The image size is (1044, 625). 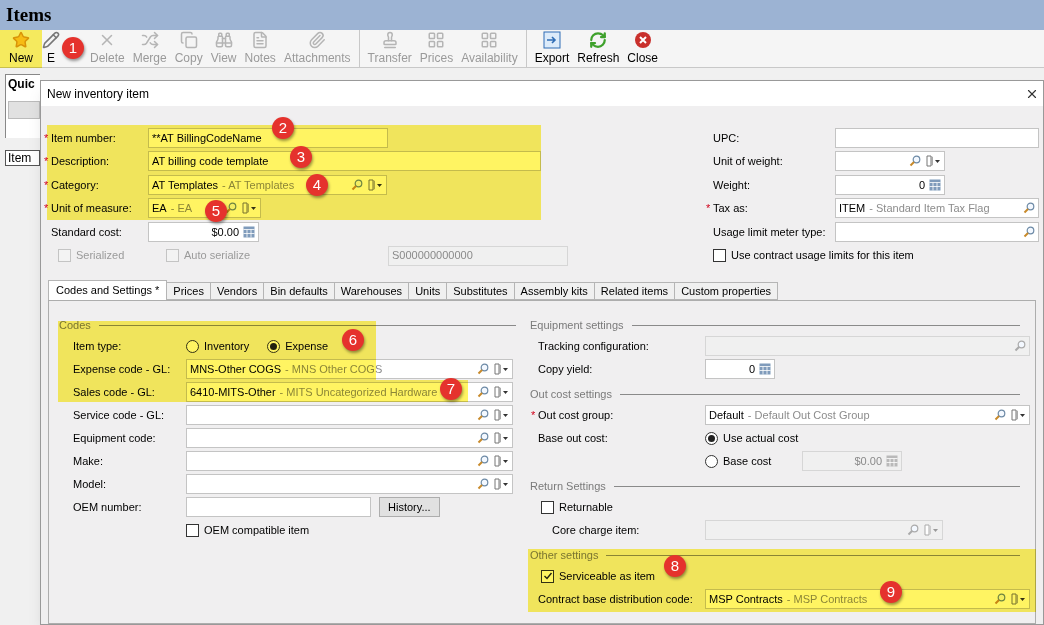 I want to click on tab: Assembly kits, so click(x=554, y=290).